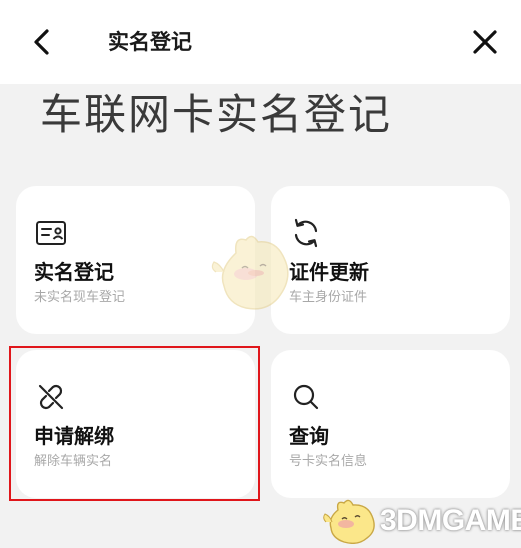 Image resolution: width=521 pixels, height=548 pixels. Describe the element at coordinates (51, 397) in the screenshot. I see `unlink-icon` at that location.